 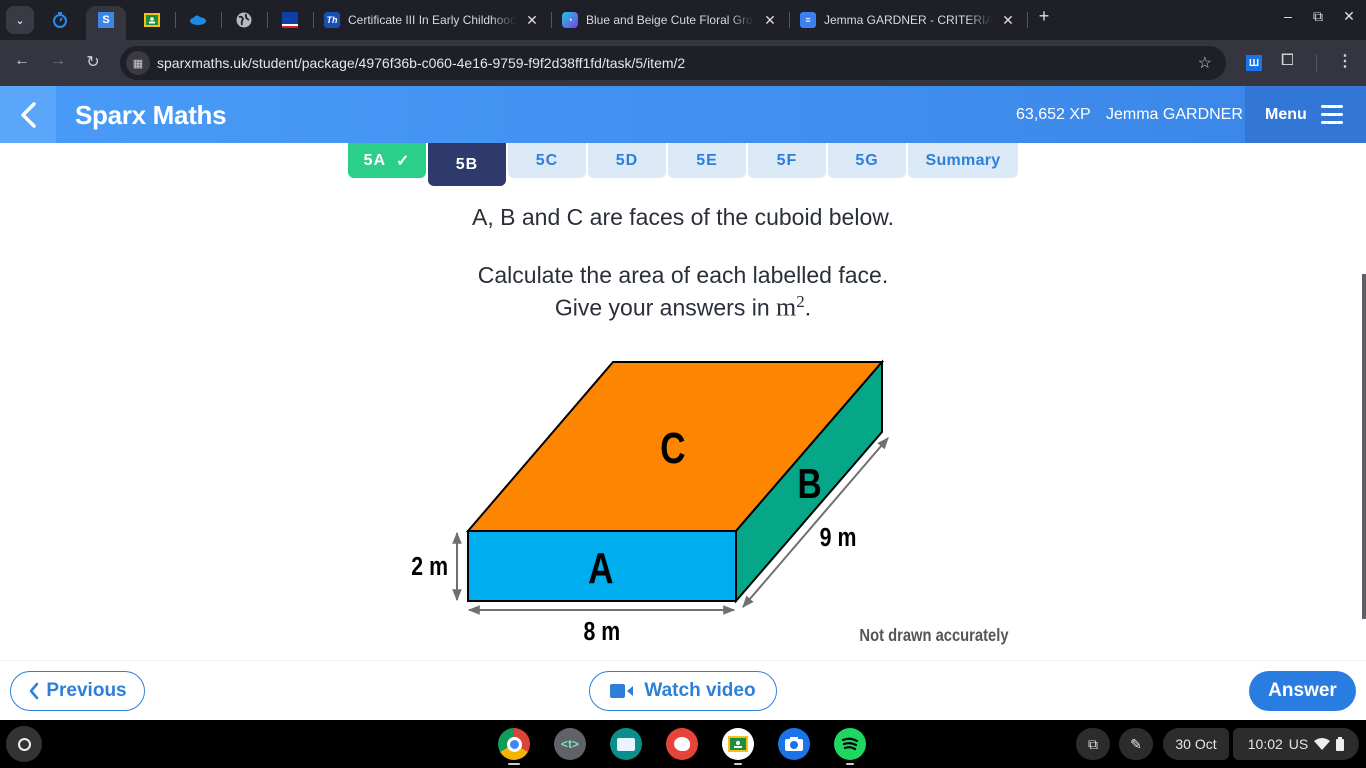 I want to click on camera-app, so click(x=794, y=744).